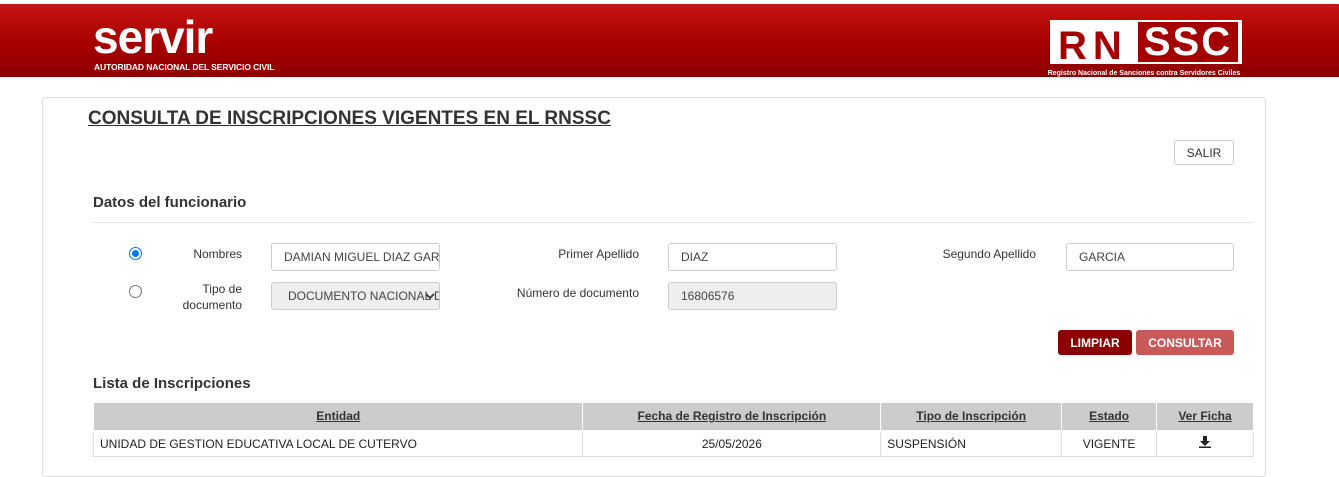  Describe the element at coordinates (971, 443) in the screenshot. I see `cell-tipo: SUSPENSIÓN` at that location.